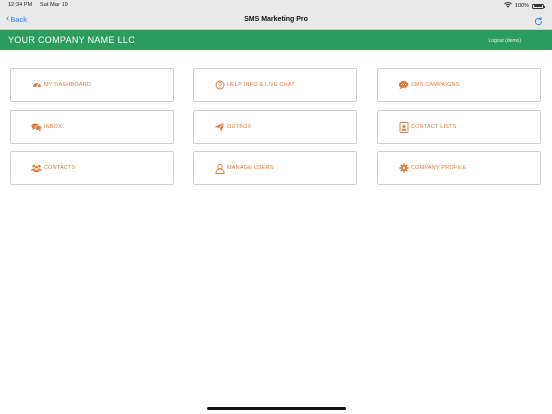 Image resolution: width=552 pixels, height=414 pixels. What do you see at coordinates (459, 127) in the screenshot?
I see `contact-lists-button: CONTACT LISTS` at bounding box center [459, 127].